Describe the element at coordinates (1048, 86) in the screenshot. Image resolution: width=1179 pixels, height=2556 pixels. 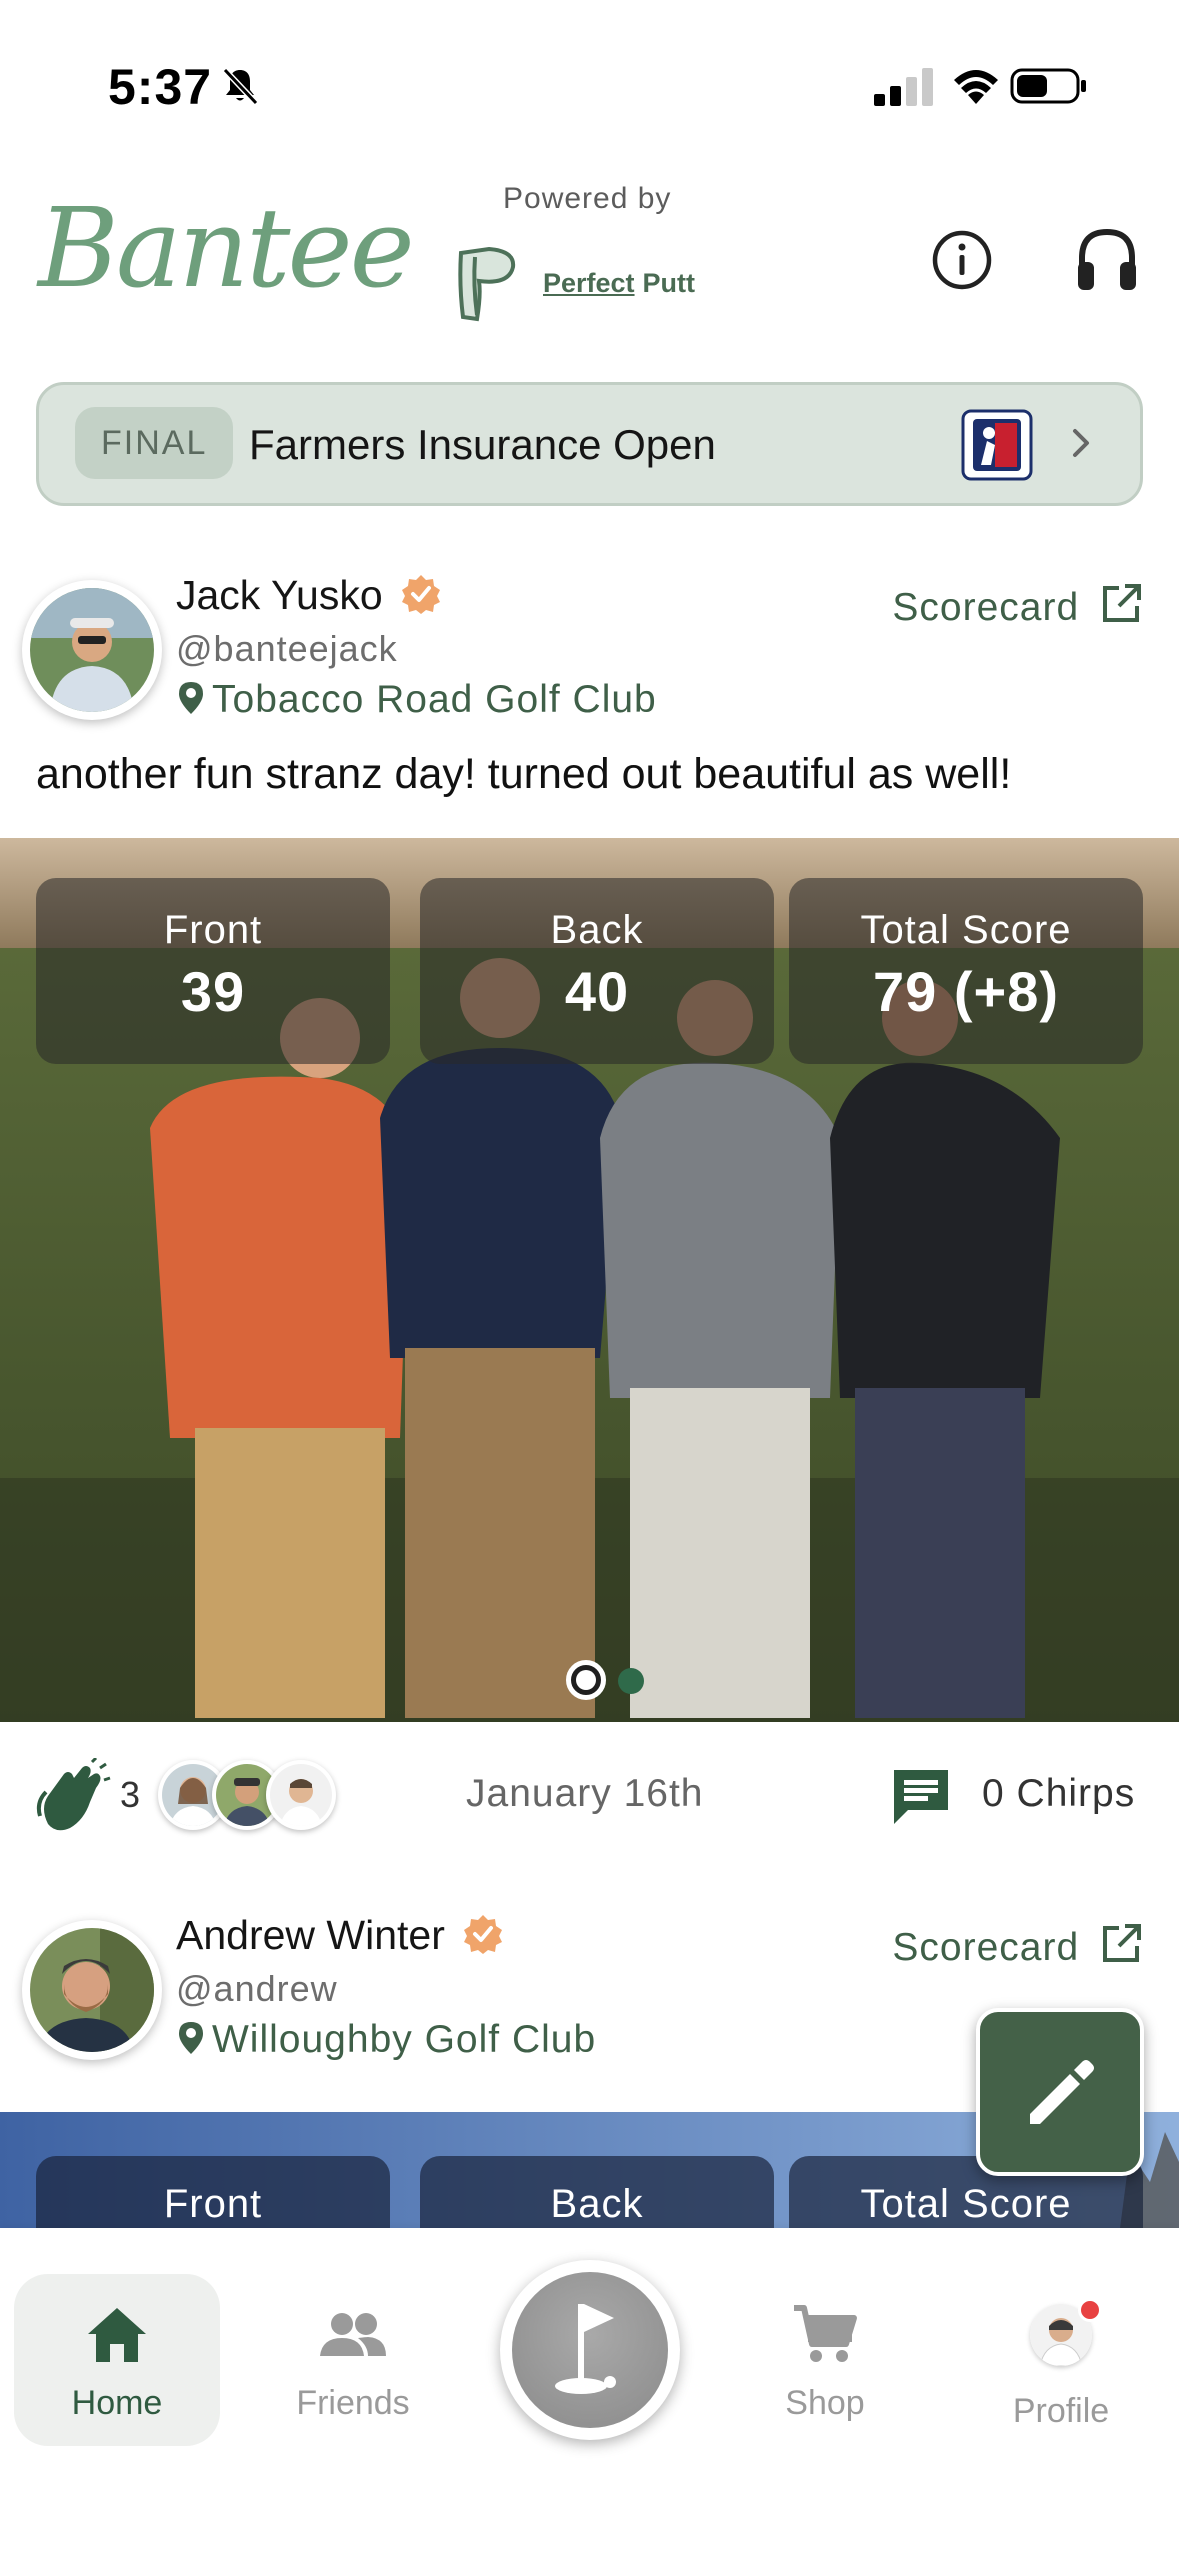
I see `battery-icon` at that location.